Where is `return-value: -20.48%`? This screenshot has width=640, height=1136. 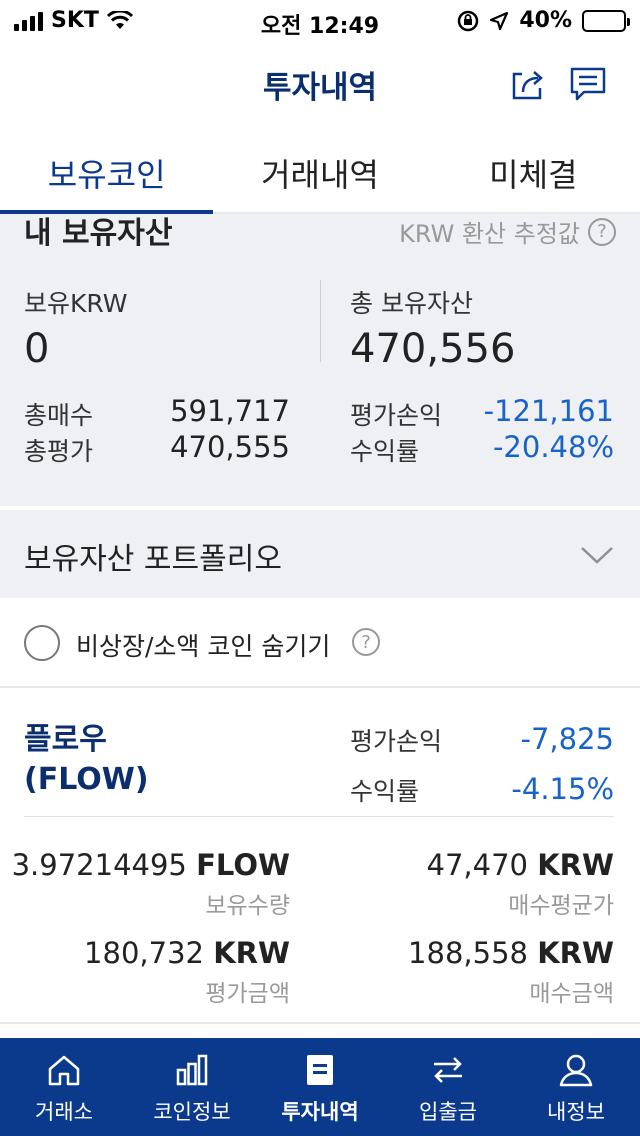 return-value: -20.48% is located at coordinates (553, 447).